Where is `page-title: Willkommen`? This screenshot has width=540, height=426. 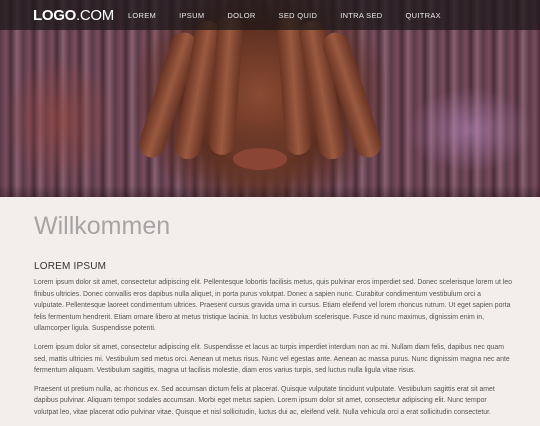
page-title: Willkommen is located at coordinates (102, 226).